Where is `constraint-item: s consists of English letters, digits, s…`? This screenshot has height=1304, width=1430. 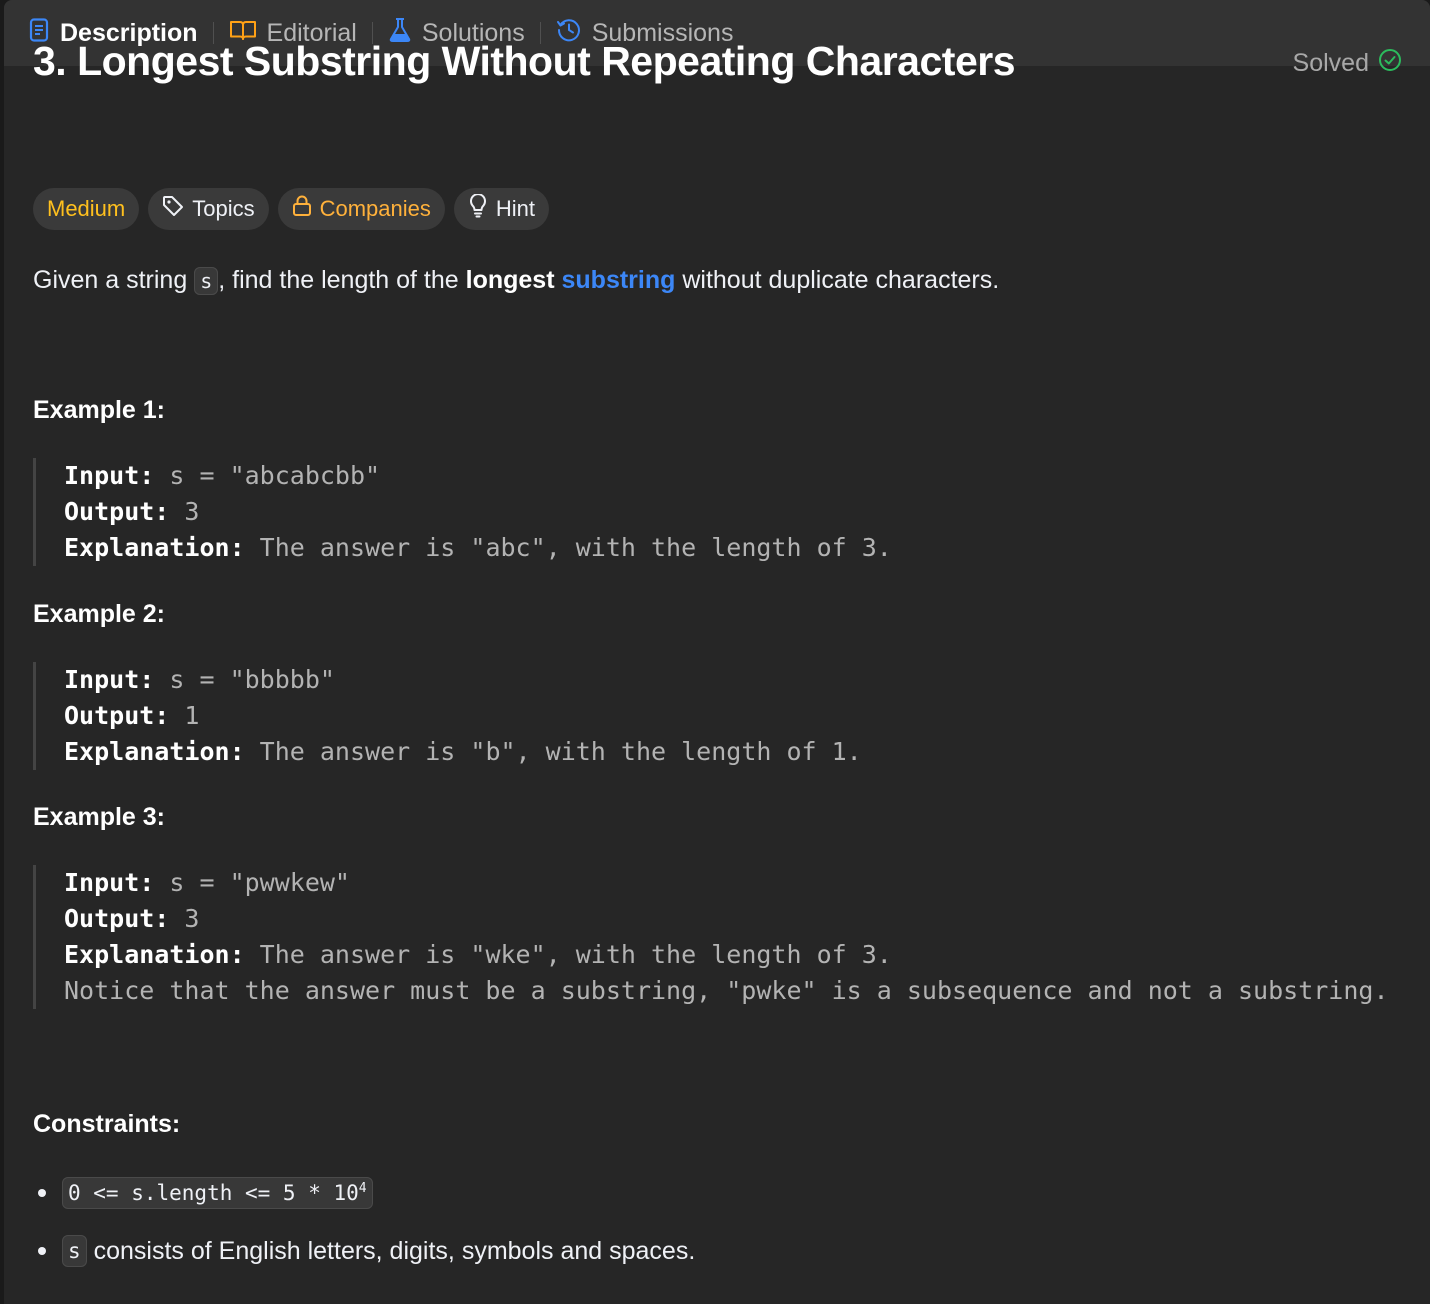
constraint-item: s consists of English letters, digits, s… is located at coordinates (364, 1251).